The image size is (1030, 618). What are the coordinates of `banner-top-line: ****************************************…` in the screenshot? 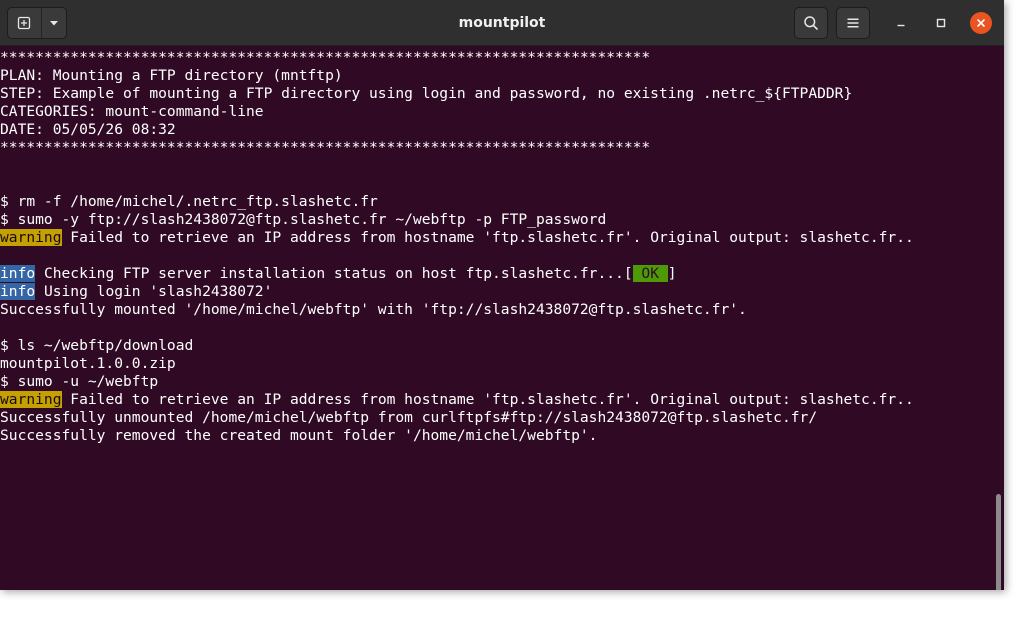 It's located at (325, 57).